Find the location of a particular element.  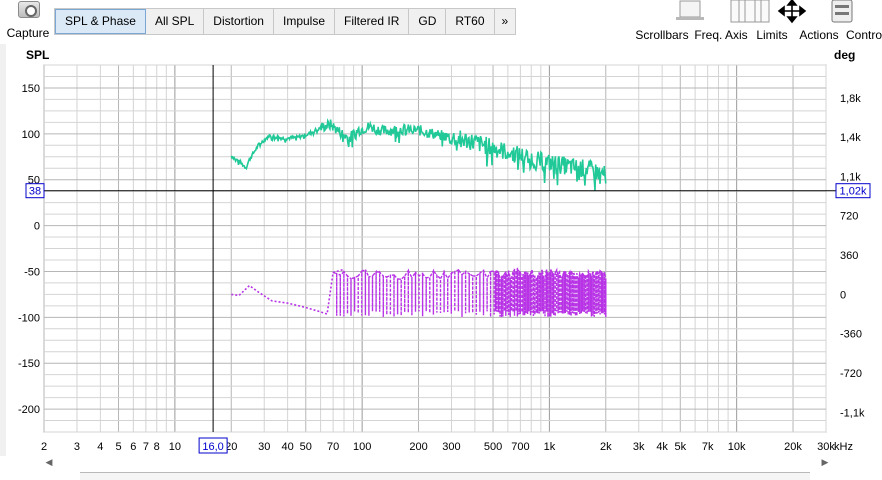

freq-axis-button: Freq. Axis is located at coordinates (731, 22).